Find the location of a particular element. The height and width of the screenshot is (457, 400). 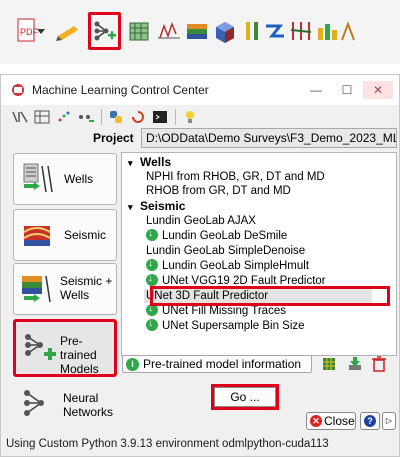

tree-item-label: NPHI from RHOB, GR, DT and MD is located at coordinates (235, 177).